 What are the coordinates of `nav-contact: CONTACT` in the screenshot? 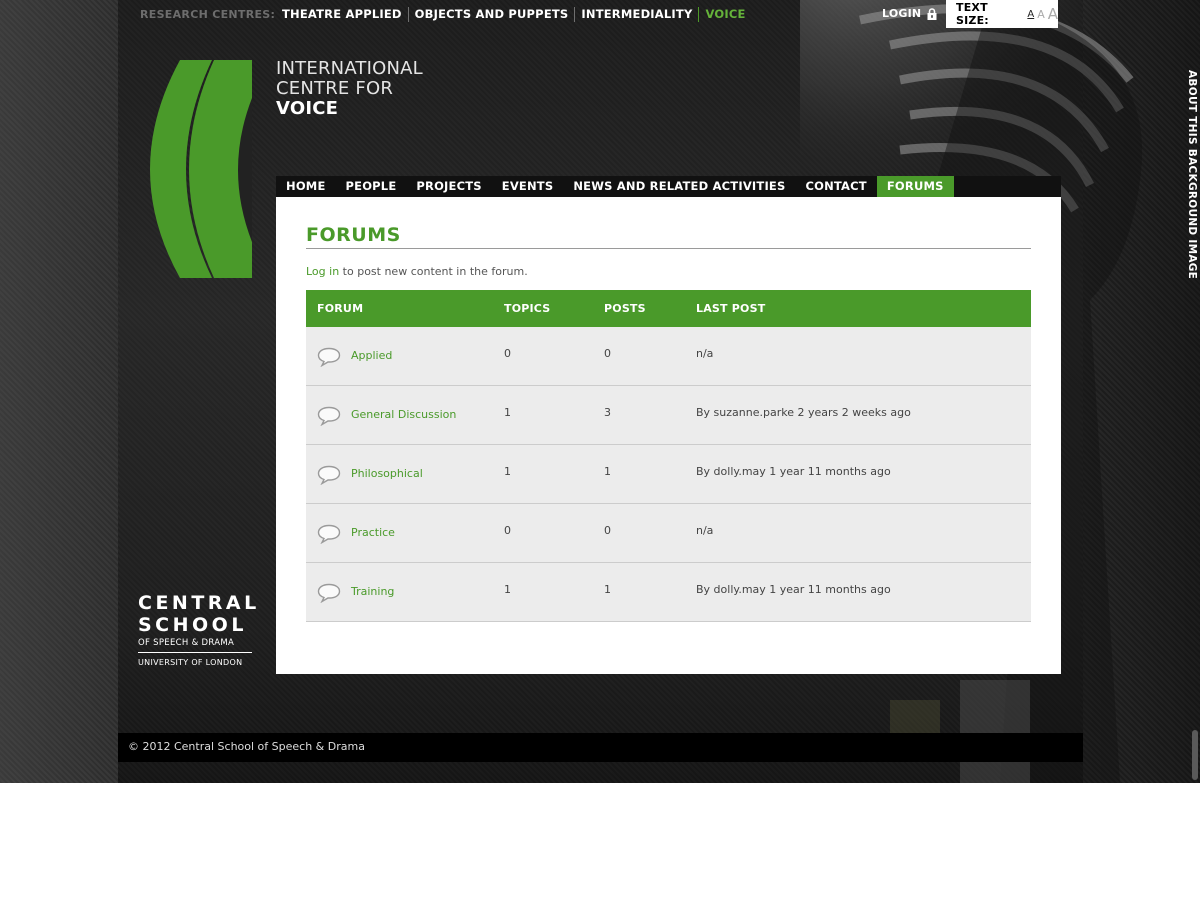 It's located at (835, 186).